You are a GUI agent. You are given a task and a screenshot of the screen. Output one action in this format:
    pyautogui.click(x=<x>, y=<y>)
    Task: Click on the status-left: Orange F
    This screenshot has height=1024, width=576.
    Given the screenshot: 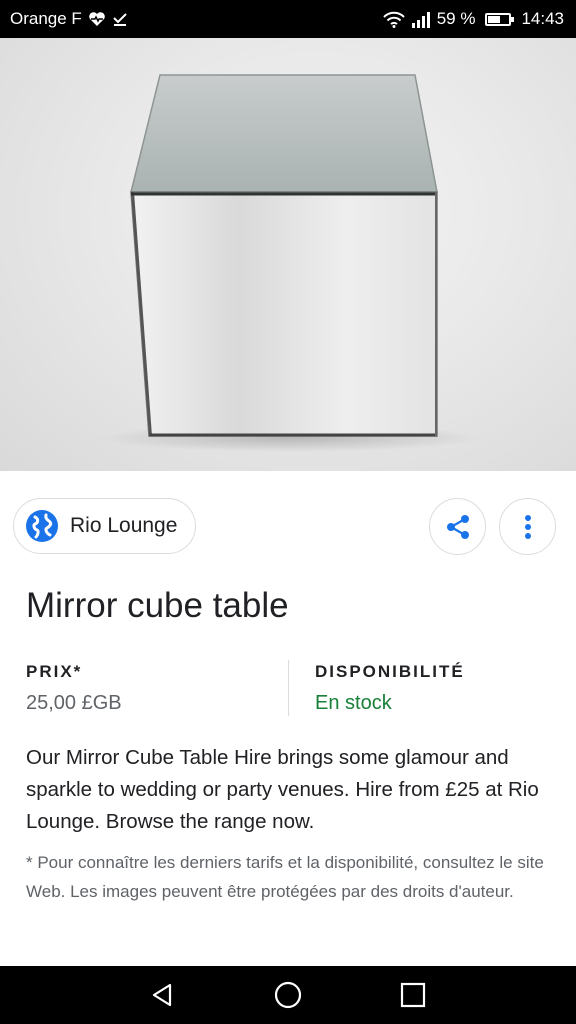 What is the action you would take?
    pyautogui.click(x=69, y=19)
    